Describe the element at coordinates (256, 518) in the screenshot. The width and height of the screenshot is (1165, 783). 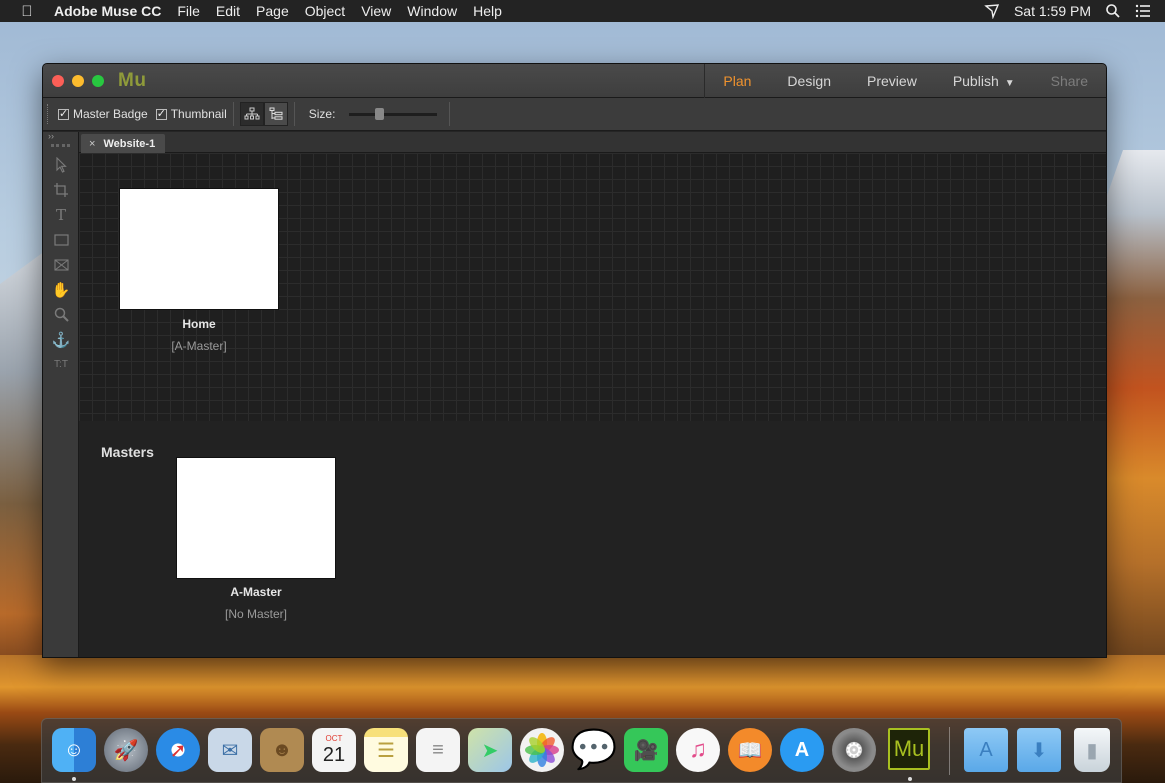
I see `master-thumbnail-a-master` at that location.